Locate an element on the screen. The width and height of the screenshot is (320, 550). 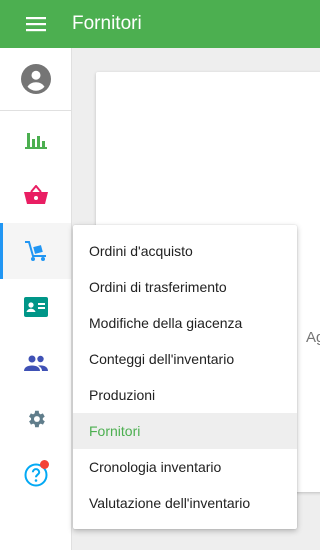
people-icon is located at coordinates (35, 363).